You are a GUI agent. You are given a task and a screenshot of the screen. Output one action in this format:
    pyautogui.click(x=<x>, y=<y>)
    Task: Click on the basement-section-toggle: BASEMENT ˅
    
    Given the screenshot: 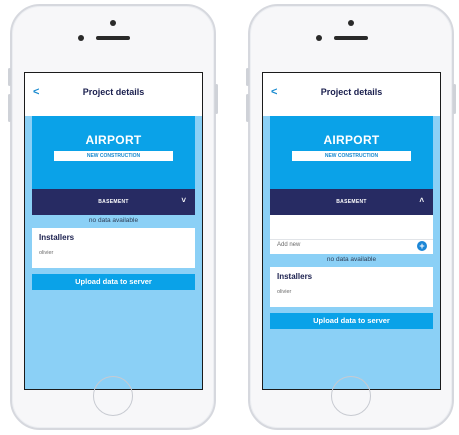 What is the action you would take?
    pyautogui.click(x=113, y=202)
    